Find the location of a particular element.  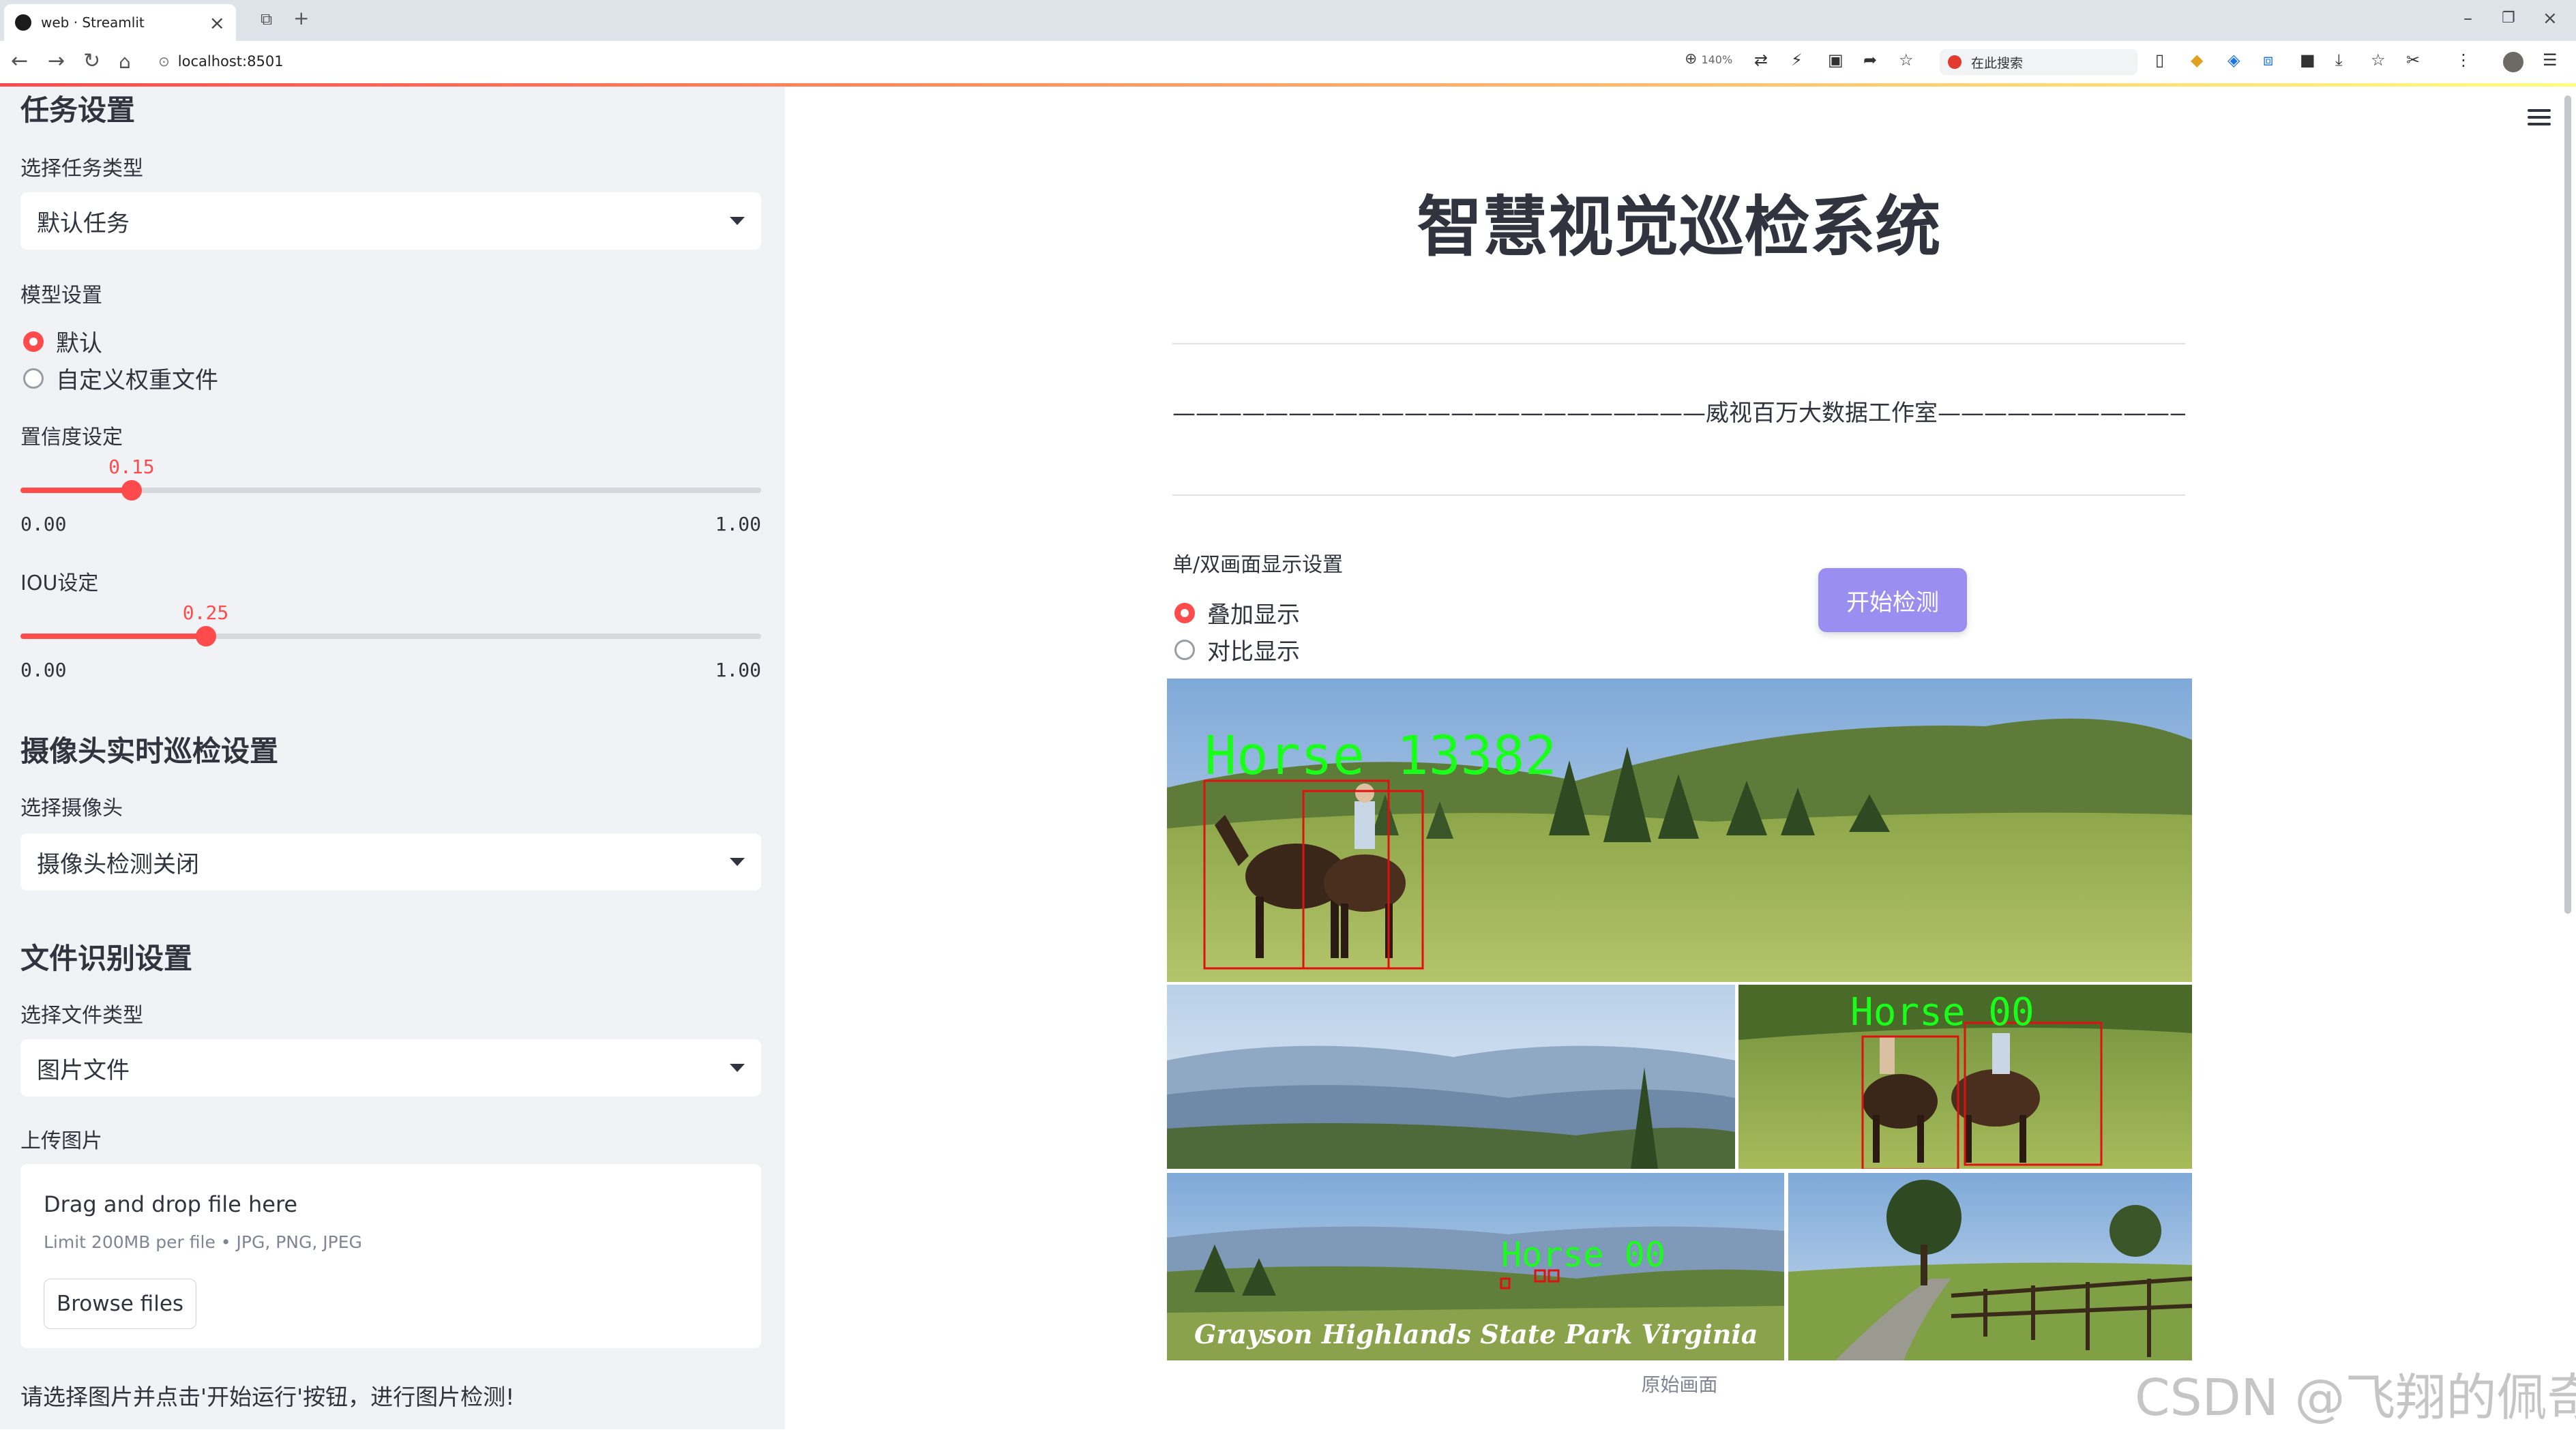

restore-icon: ❐ is located at coordinates (2508, 18).